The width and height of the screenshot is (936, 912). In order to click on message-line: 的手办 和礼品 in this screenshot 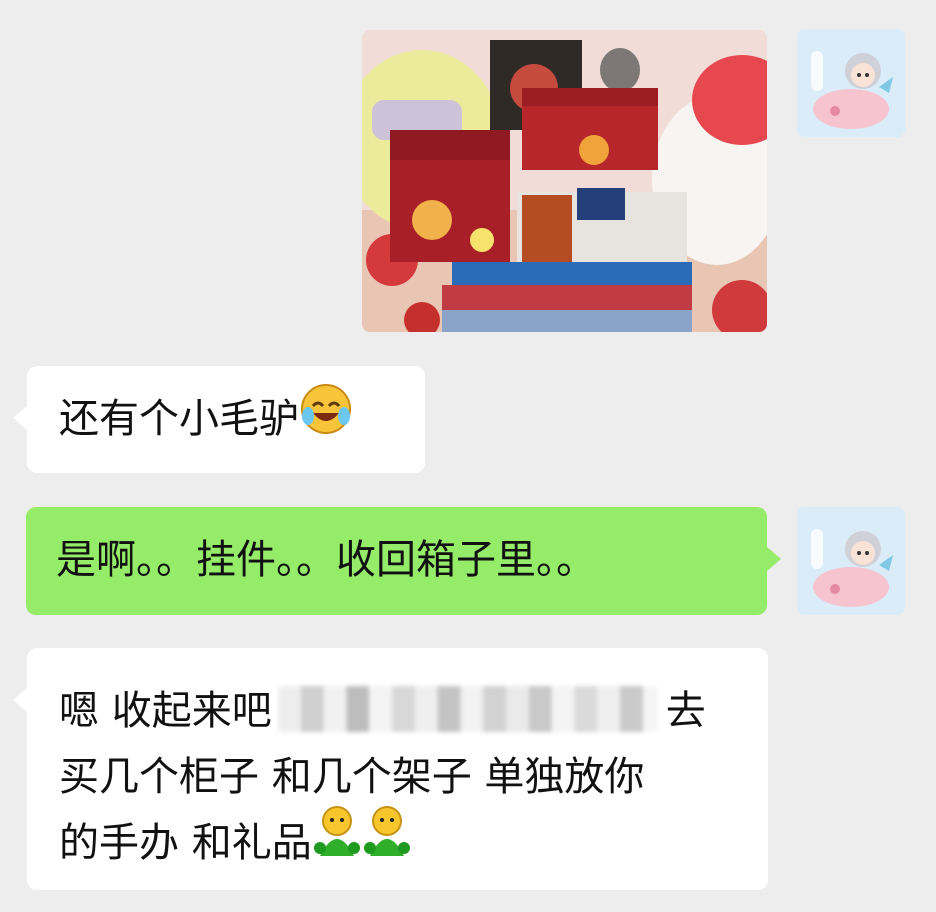, I will do `click(397, 842)`.